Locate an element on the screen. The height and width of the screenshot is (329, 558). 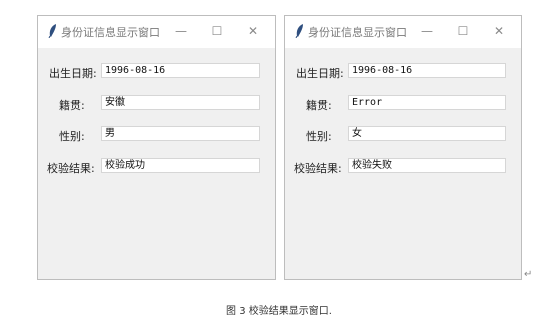
check-result-field: 校验失败 is located at coordinates (427, 165).